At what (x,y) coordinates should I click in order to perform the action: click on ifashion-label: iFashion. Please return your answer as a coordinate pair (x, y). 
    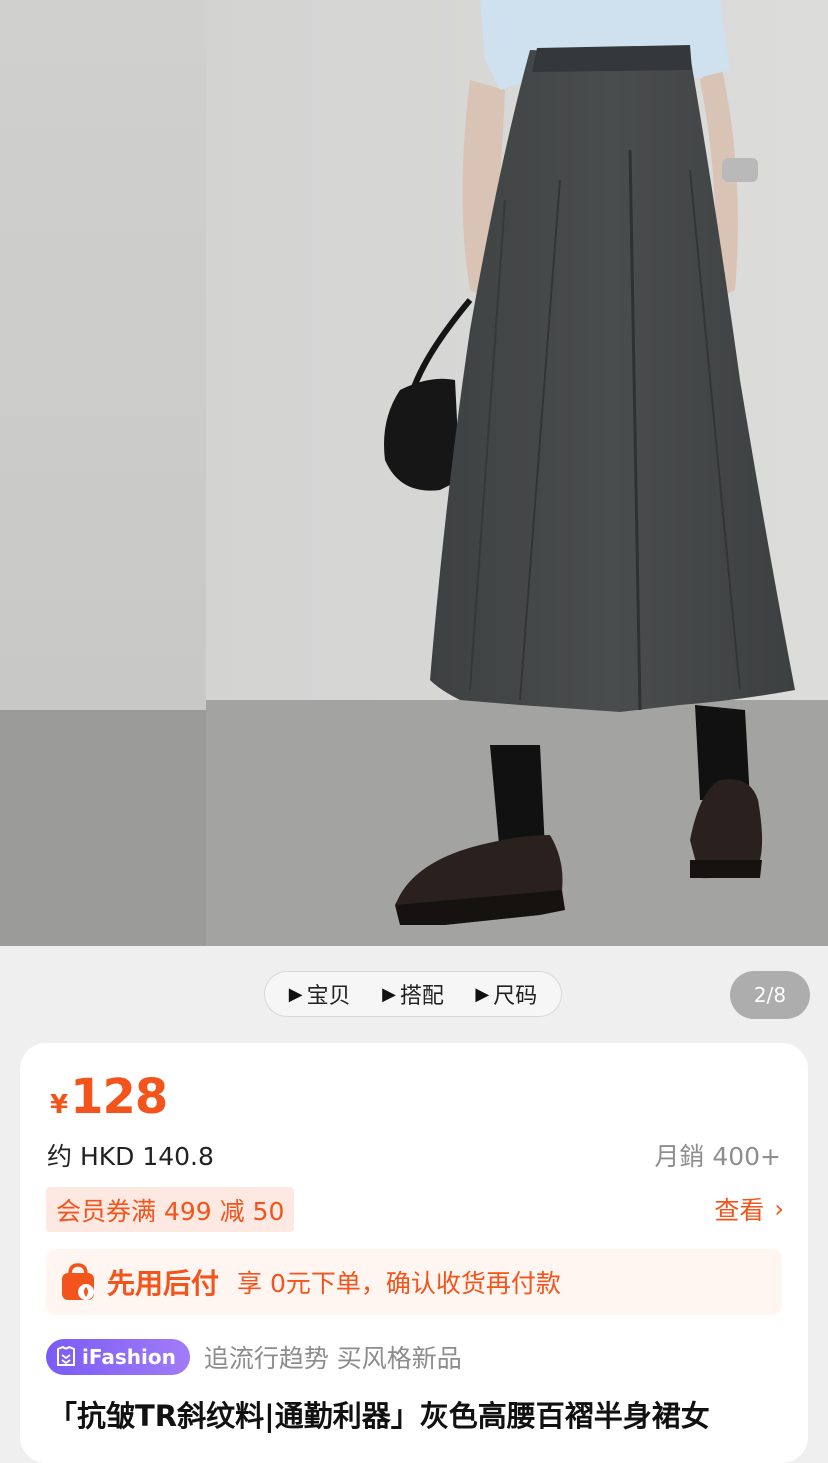
    Looking at the image, I should click on (129, 1357).